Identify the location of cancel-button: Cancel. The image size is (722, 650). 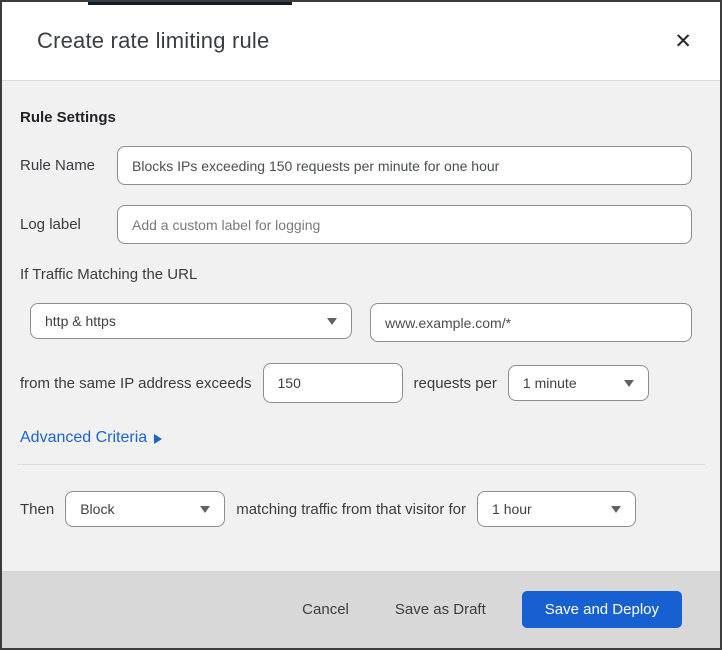
(325, 609).